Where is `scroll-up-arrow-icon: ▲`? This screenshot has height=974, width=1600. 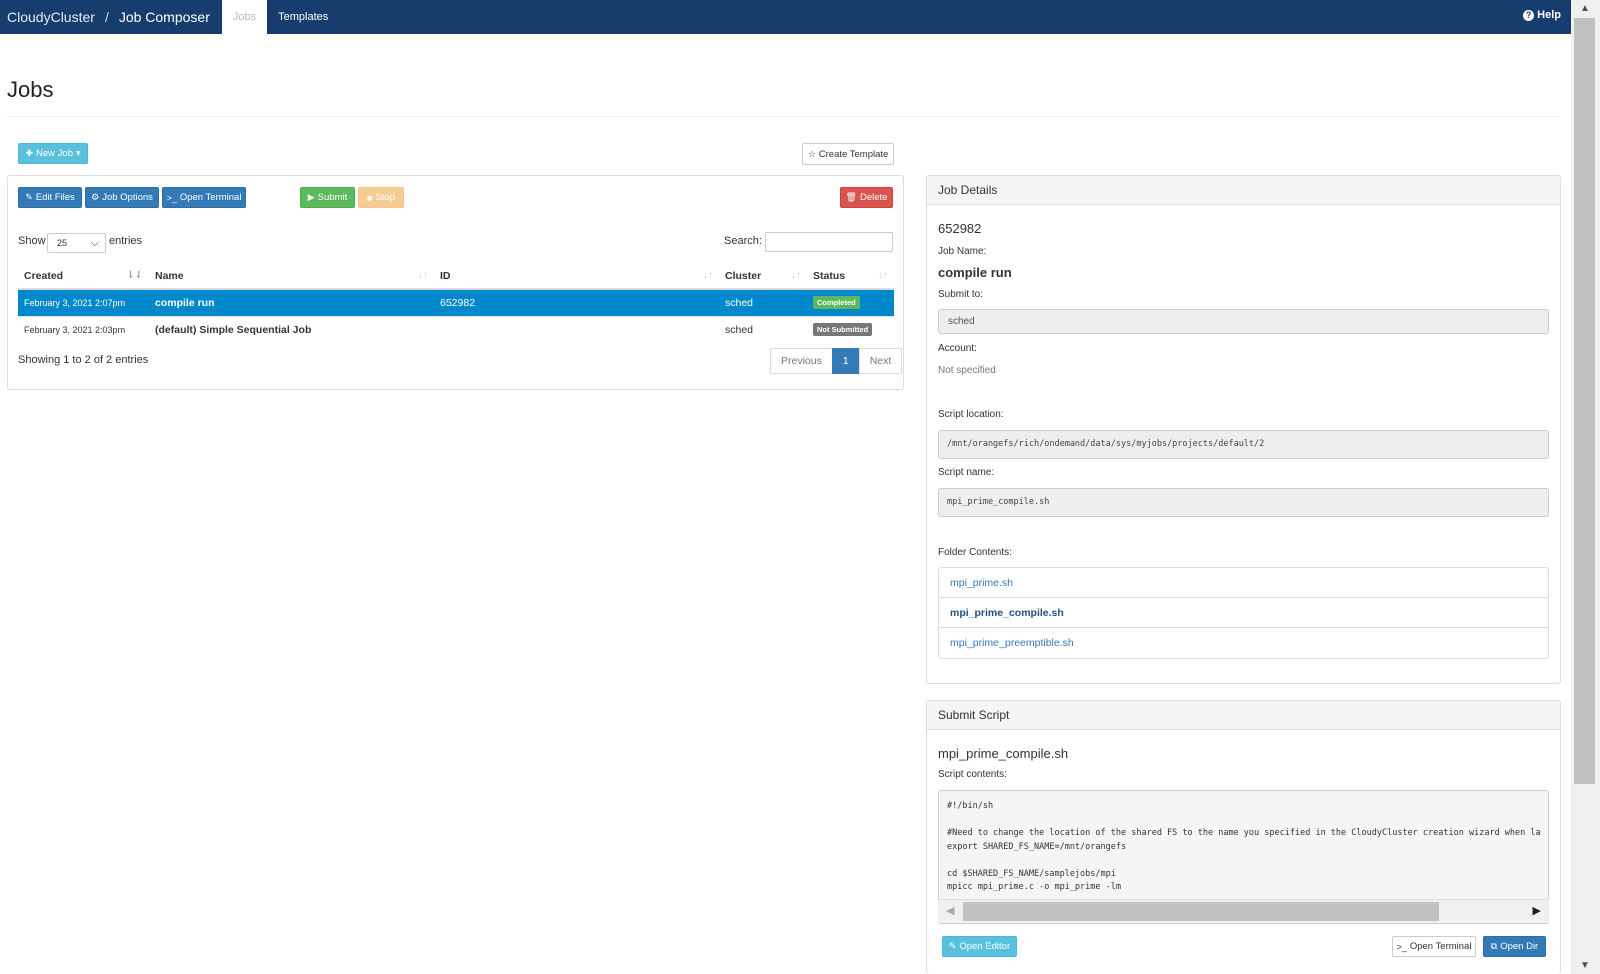 scroll-up-arrow-icon: ▲ is located at coordinates (1585, 8).